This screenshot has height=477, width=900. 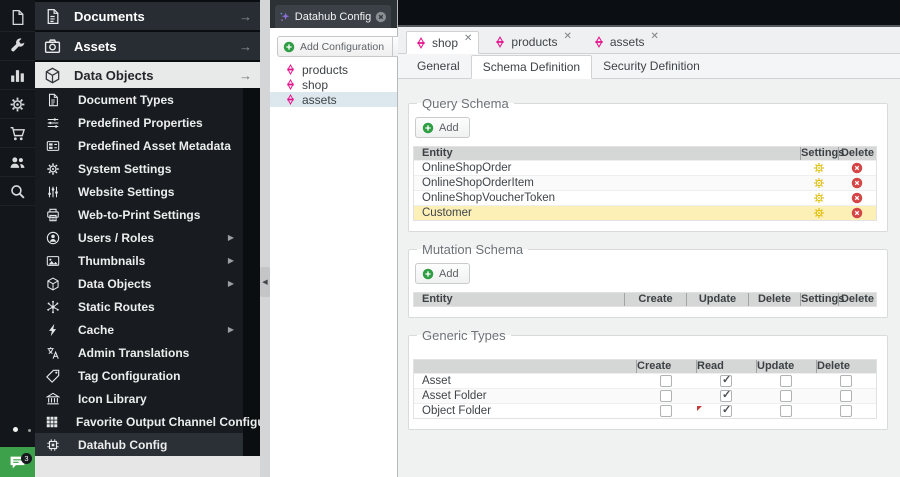 What do you see at coordinates (53, 215) in the screenshot?
I see `printer-icon` at bounding box center [53, 215].